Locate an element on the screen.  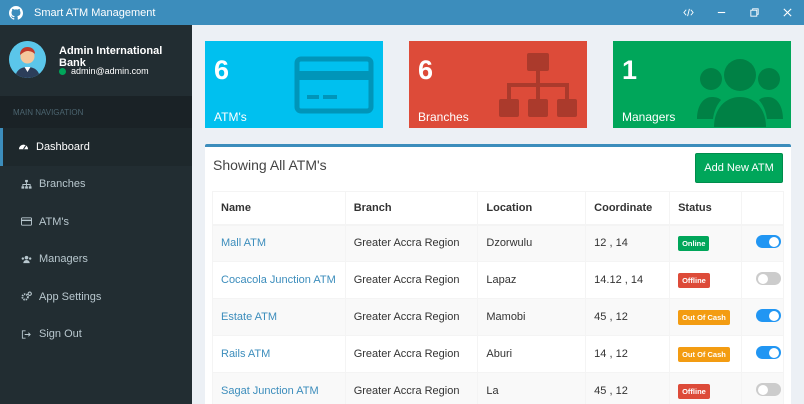
user-status: admin@admin.com is located at coordinates (104, 71).